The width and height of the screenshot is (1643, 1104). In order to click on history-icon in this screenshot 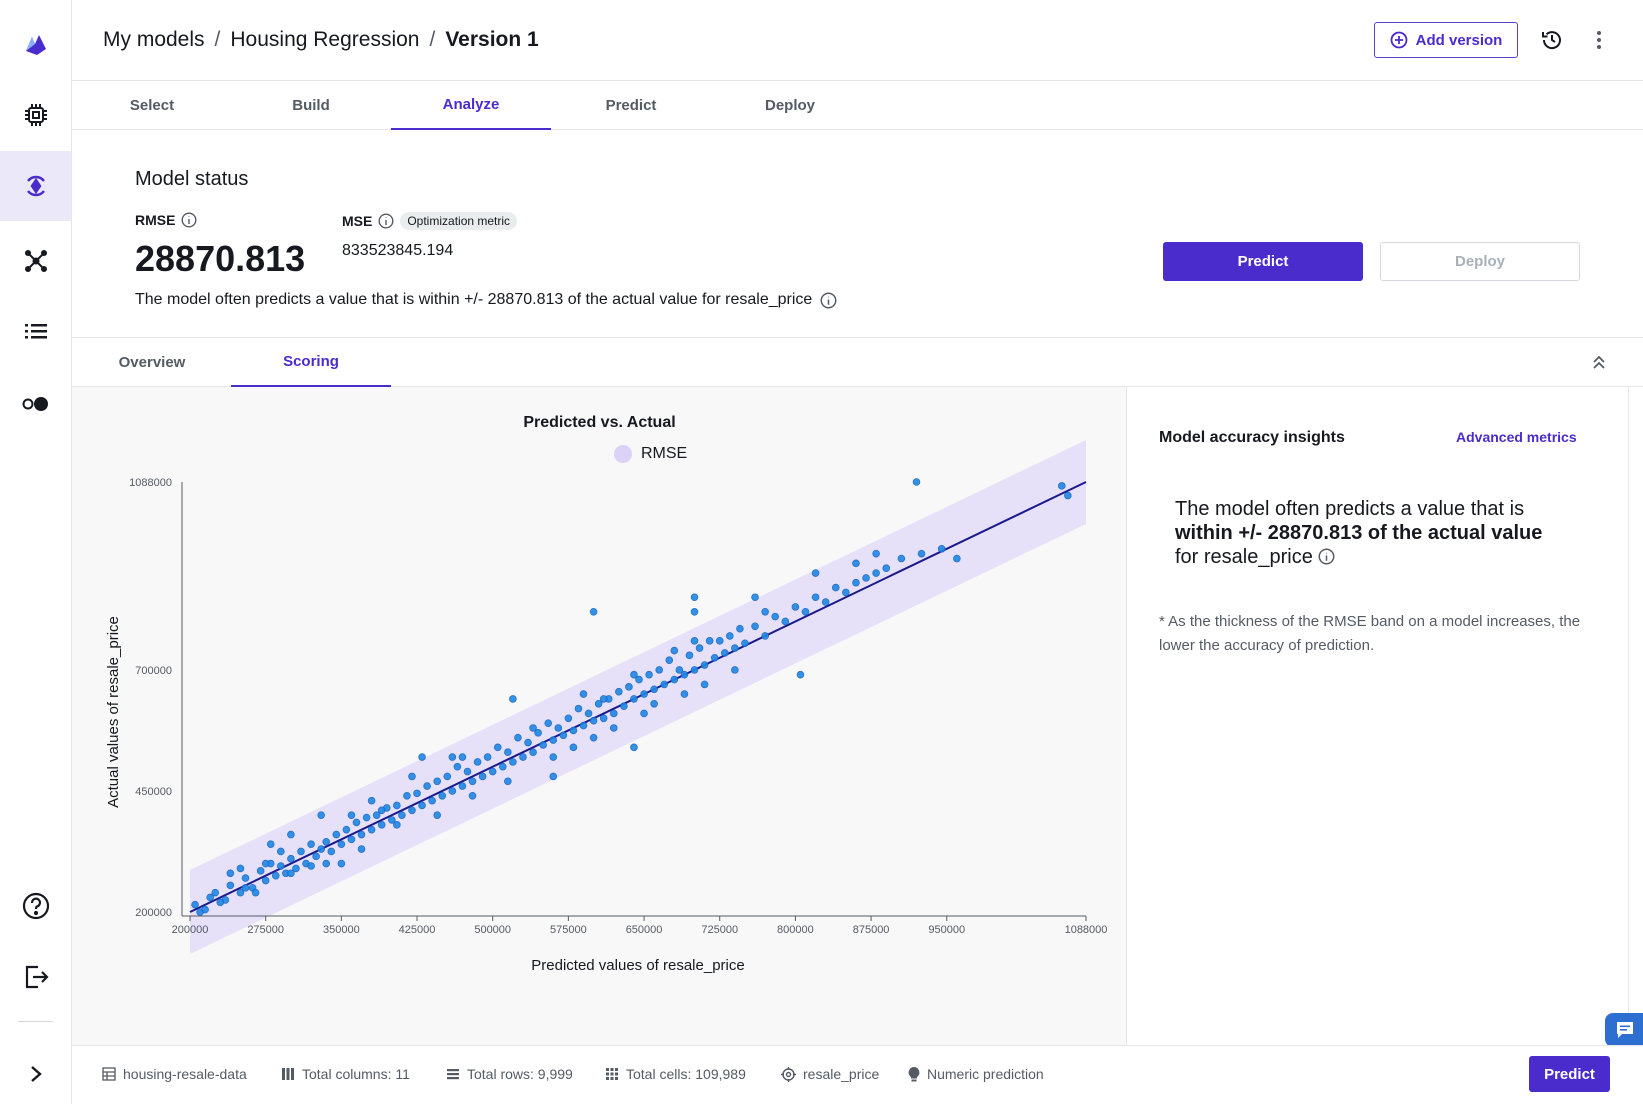, I will do `click(1552, 40)`.